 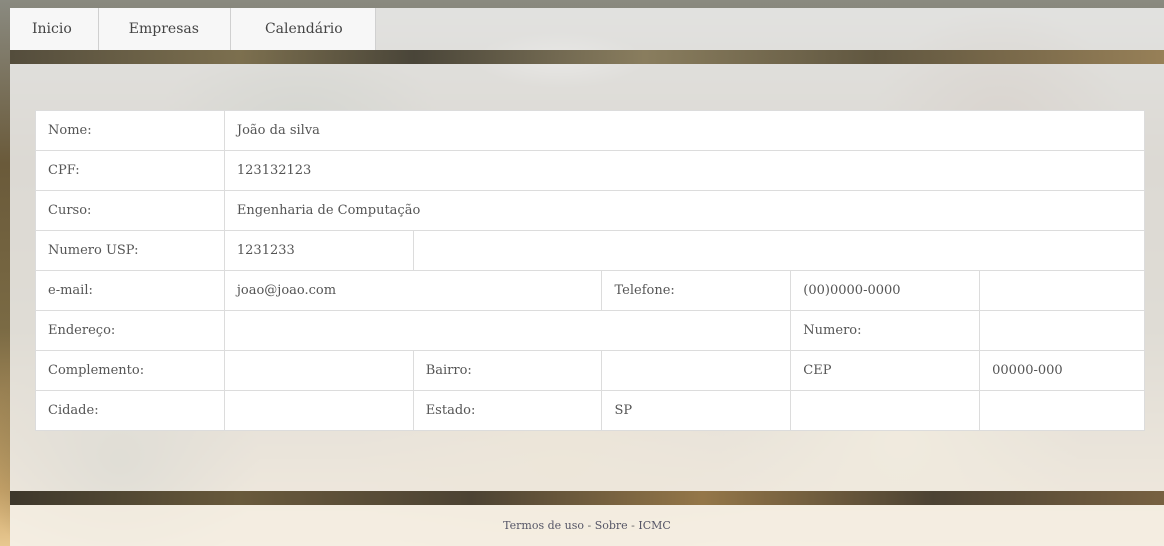 What do you see at coordinates (130, 130) in the screenshot?
I see `nome-label: Nome:` at bounding box center [130, 130].